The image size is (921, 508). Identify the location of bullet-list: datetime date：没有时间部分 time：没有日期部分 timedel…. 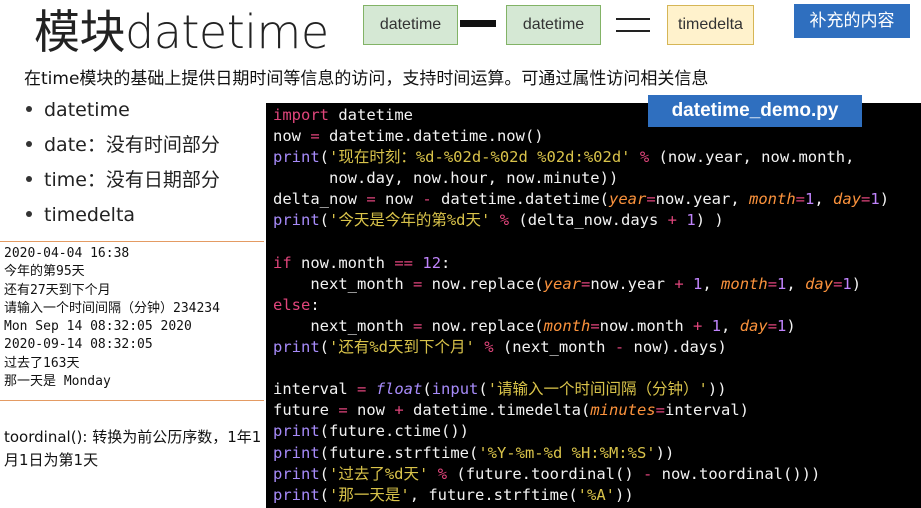
(123, 168).